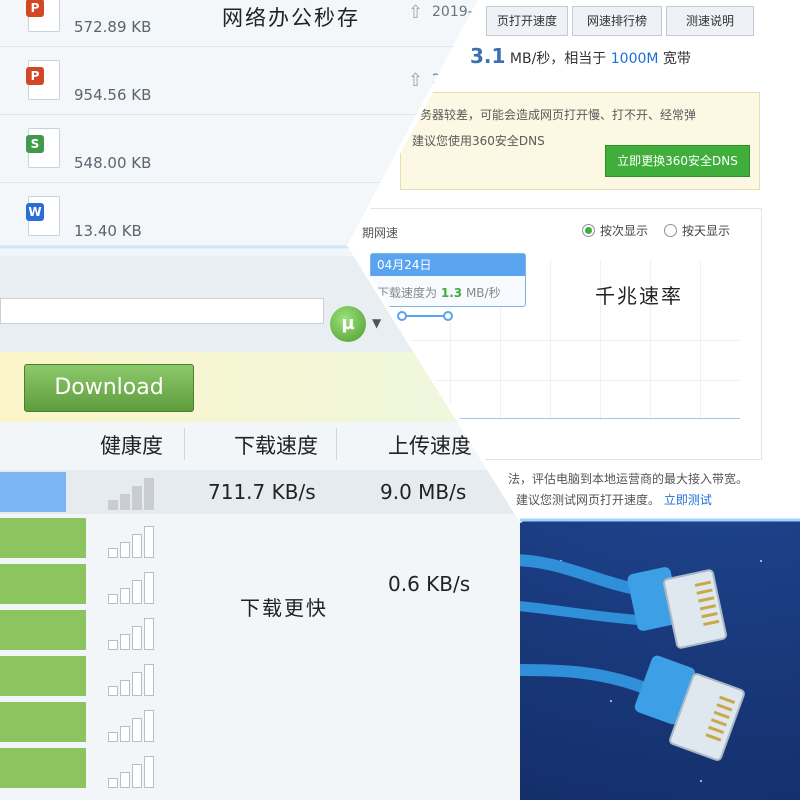  I want to click on tooltip-prefix: 下载速度为, so click(407, 293).